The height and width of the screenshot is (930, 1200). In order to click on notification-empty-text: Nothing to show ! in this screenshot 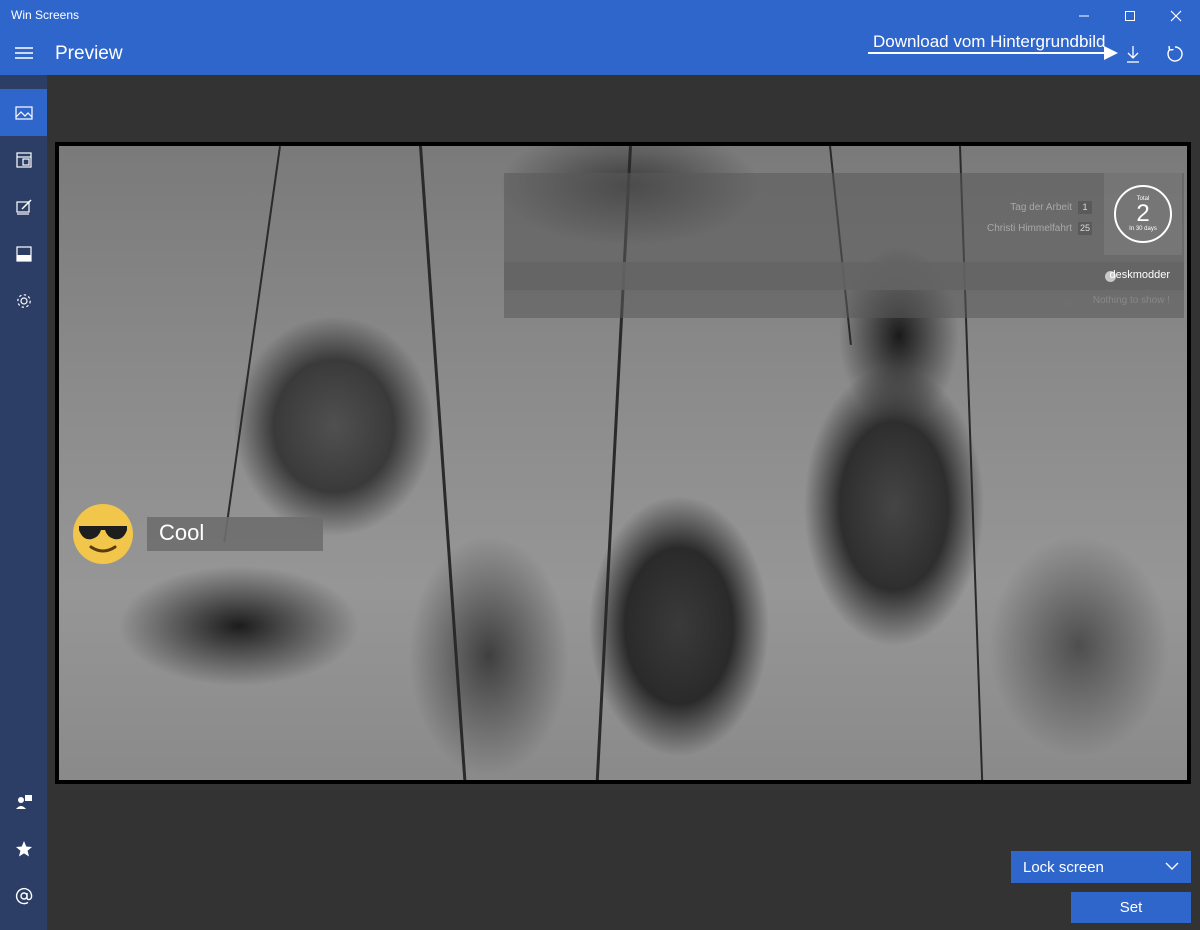, I will do `click(1131, 300)`.